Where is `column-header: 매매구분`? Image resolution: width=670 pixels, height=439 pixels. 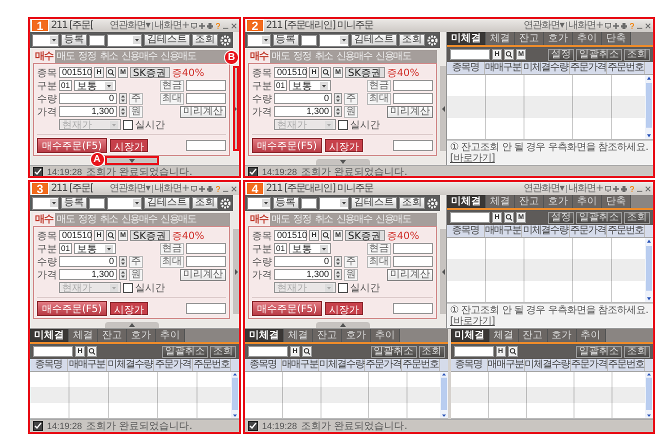 column-header: 매매구분 is located at coordinates (87, 365).